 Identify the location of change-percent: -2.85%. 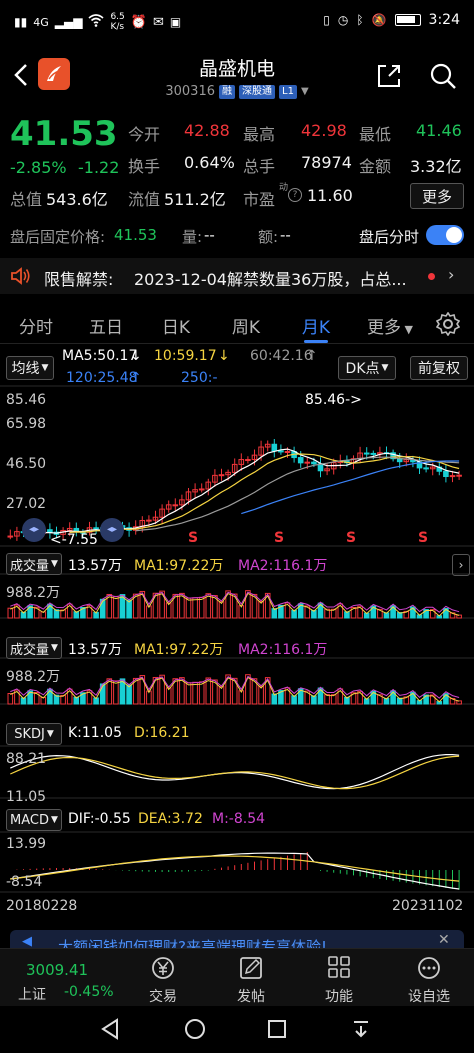
(38, 167).